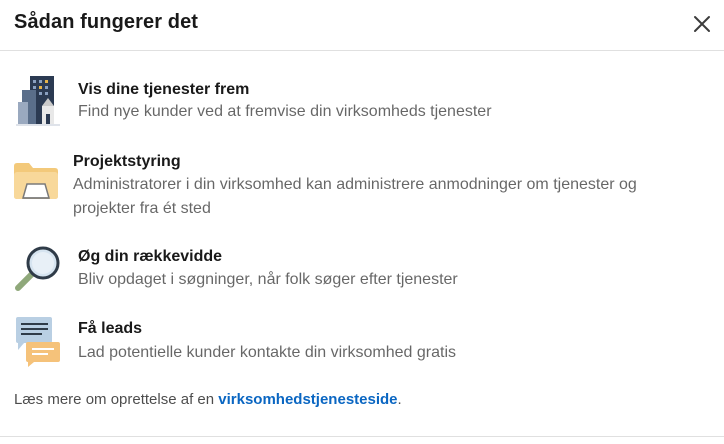 This screenshot has width=724, height=444. Describe the element at coordinates (164, 89) in the screenshot. I see `feature-heading: Vis dine tjenester frem` at that location.